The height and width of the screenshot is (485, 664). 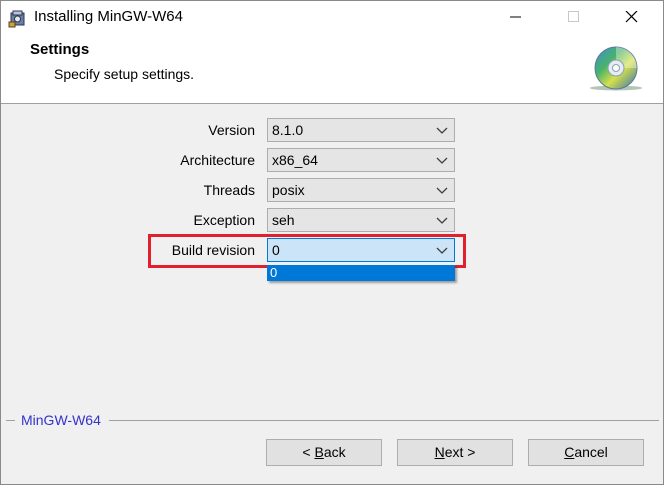 What do you see at coordinates (273, 273) in the screenshot?
I see `dropdown-option: 0` at bounding box center [273, 273].